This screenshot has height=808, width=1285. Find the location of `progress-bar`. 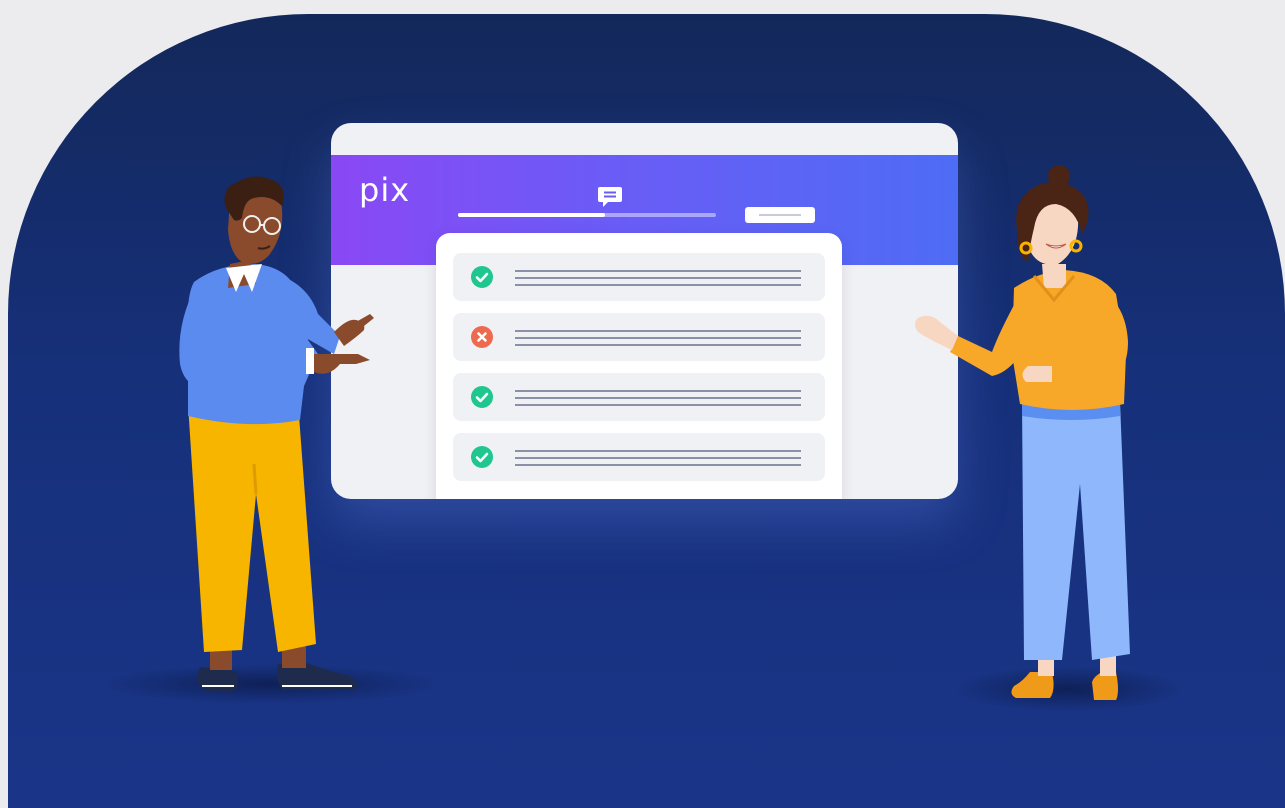

progress-bar is located at coordinates (587, 215).